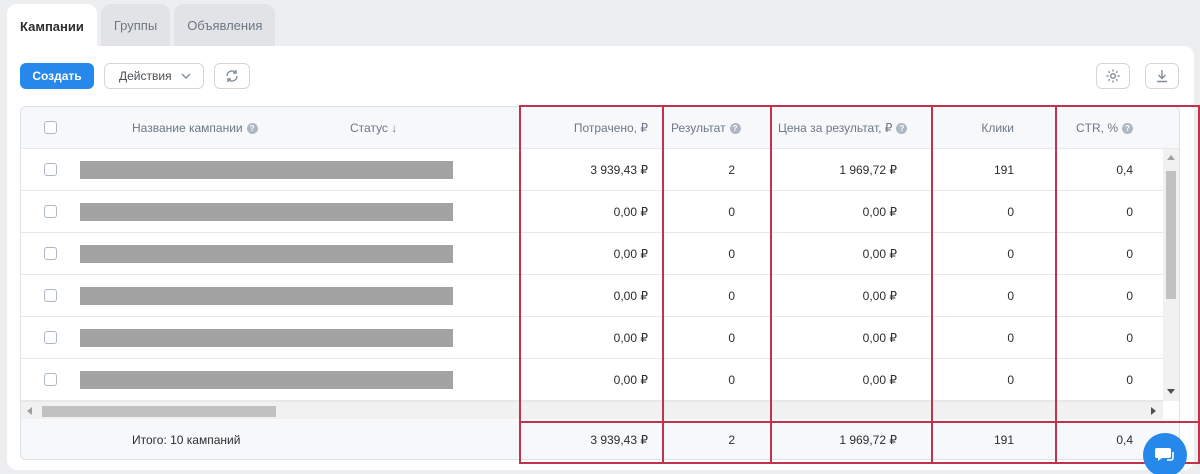 This screenshot has height=474, width=1200. Describe the element at coordinates (584, 128) in the screenshot. I see `column-spent: Потрачено, ₽` at that location.